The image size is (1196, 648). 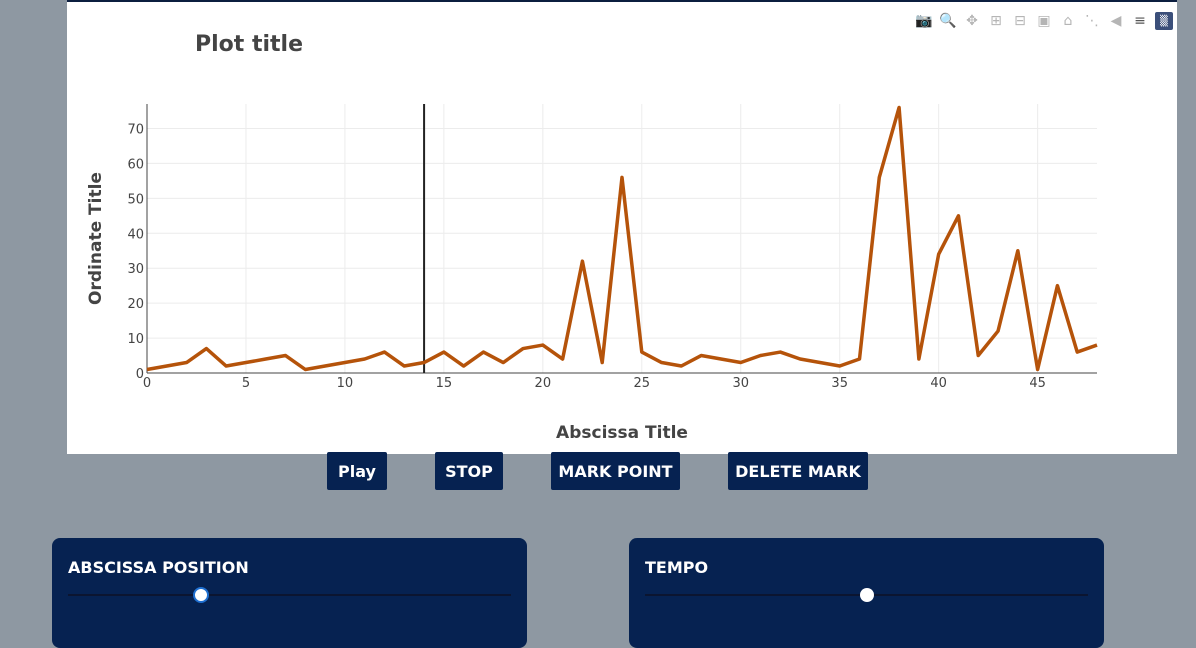 What do you see at coordinates (615, 471) in the screenshot?
I see `mark-point-button: MARK POINT` at bounding box center [615, 471].